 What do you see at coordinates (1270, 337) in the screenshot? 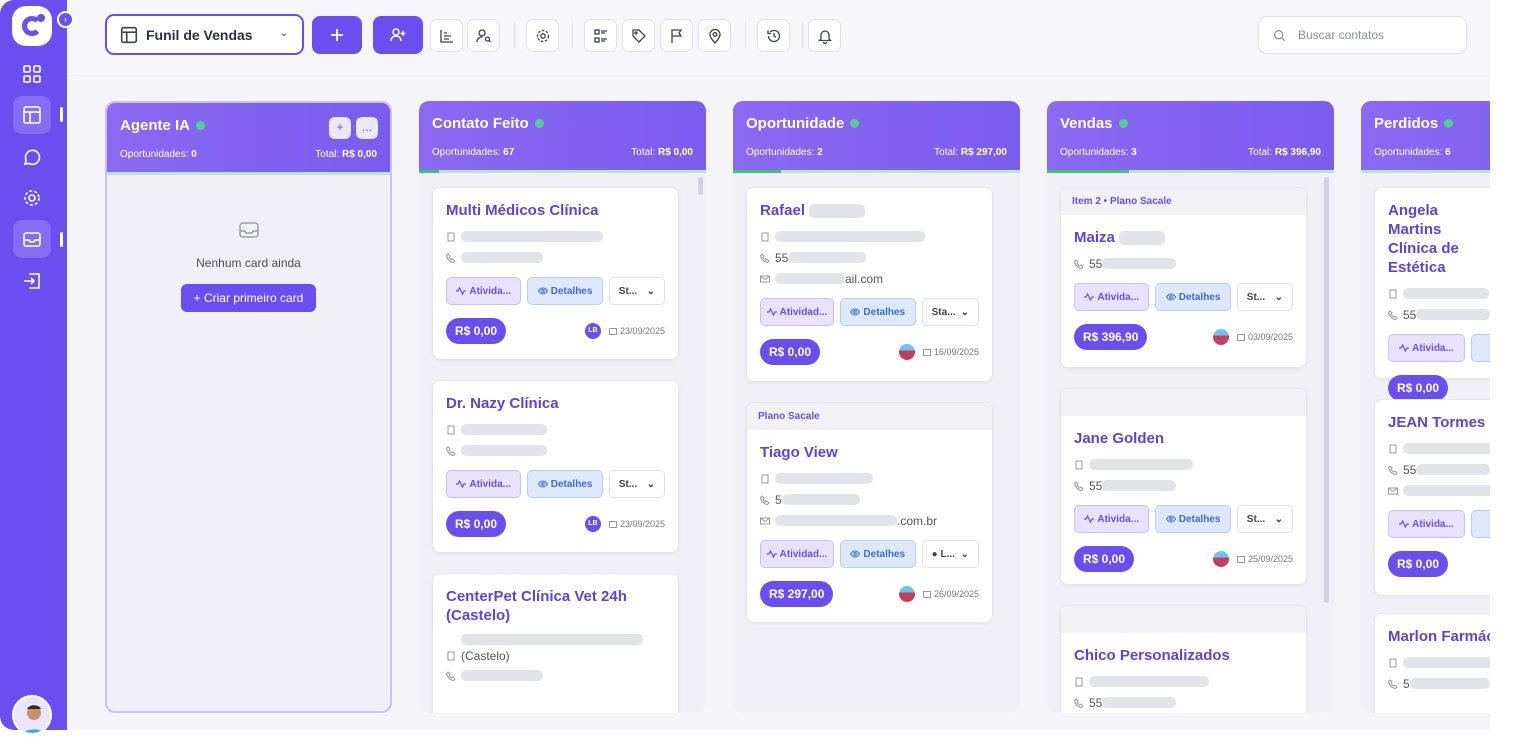
I see `card-date: 03/09/2025` at bounding box center [1270, 337].